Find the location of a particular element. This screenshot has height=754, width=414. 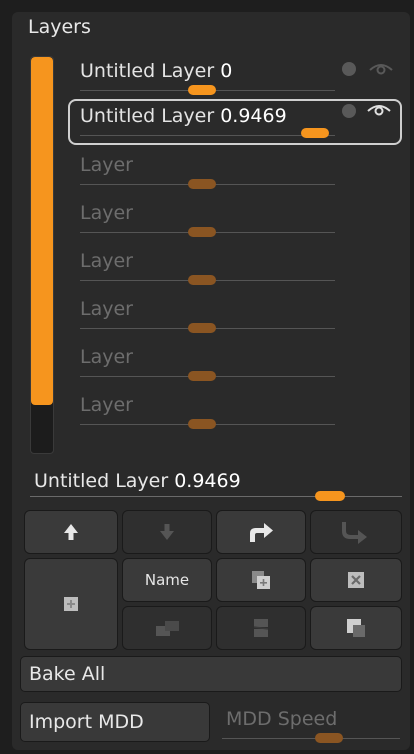

delete-layer-button is located at coordinates (356, 580).